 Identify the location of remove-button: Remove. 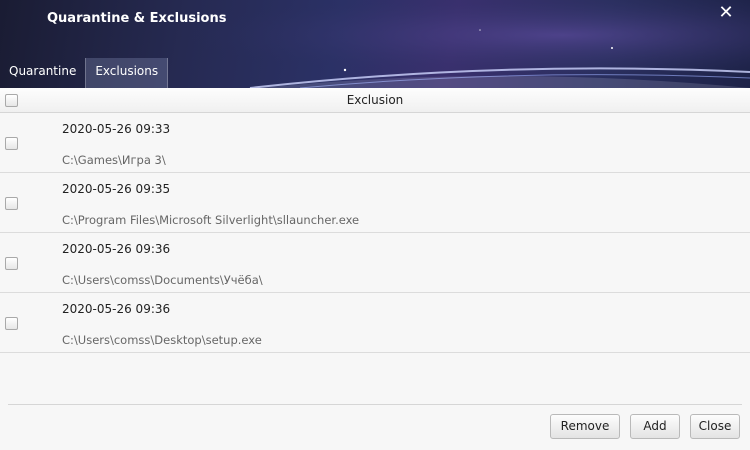
(585, 426).